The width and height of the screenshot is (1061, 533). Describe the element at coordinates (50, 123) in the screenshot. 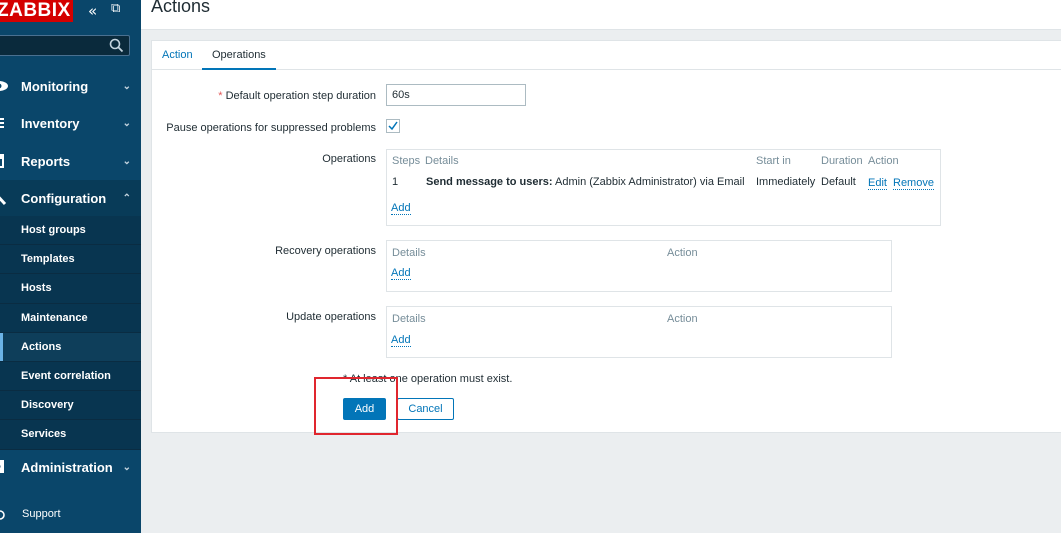

I see `menu-label: Inventory` at that location.